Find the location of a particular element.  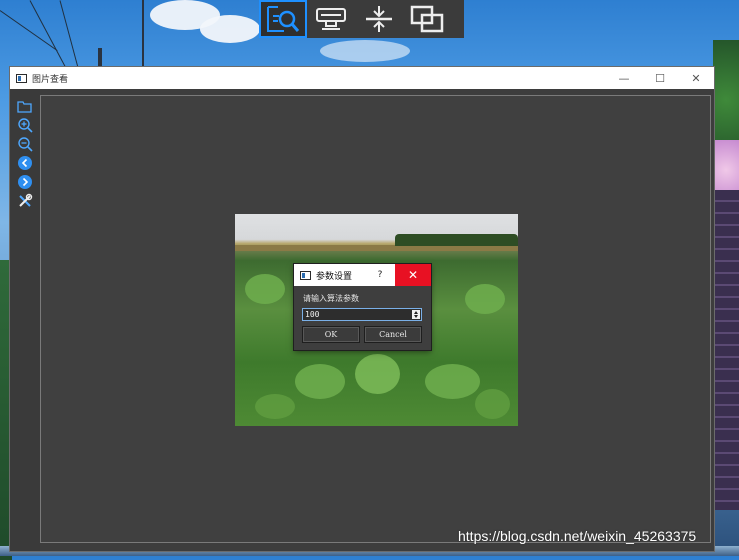

open-folder-icon is located at coordinates (24, 107).